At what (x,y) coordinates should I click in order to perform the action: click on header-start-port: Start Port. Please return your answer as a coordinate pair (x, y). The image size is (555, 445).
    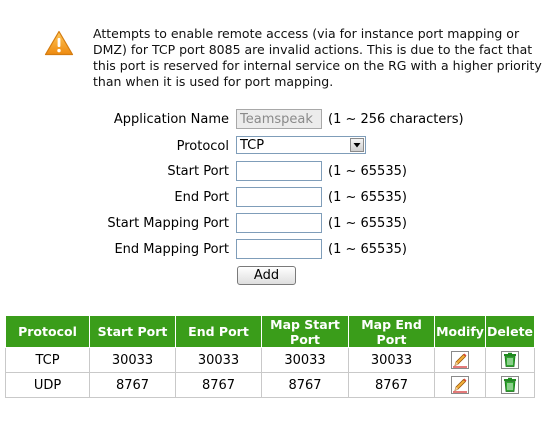
    Looking at the image, I should click on (132, 331).